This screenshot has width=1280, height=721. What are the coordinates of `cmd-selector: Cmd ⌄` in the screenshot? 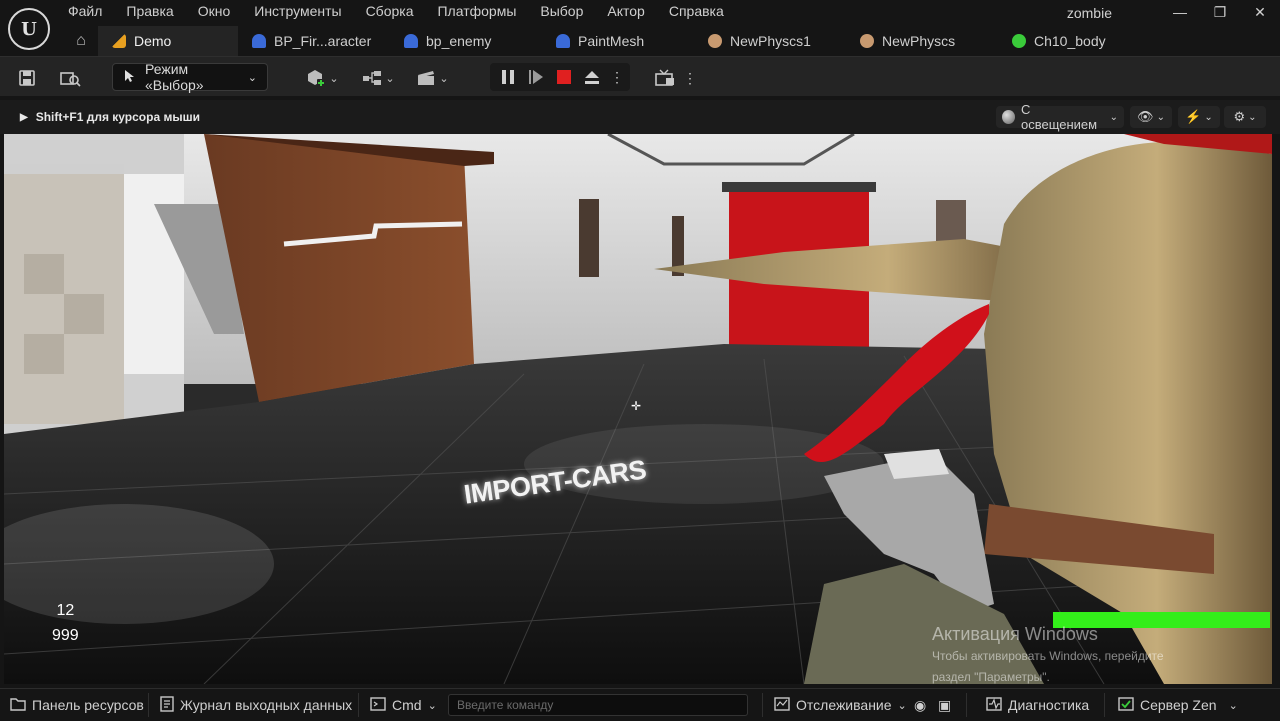 It's located at (403, 705).